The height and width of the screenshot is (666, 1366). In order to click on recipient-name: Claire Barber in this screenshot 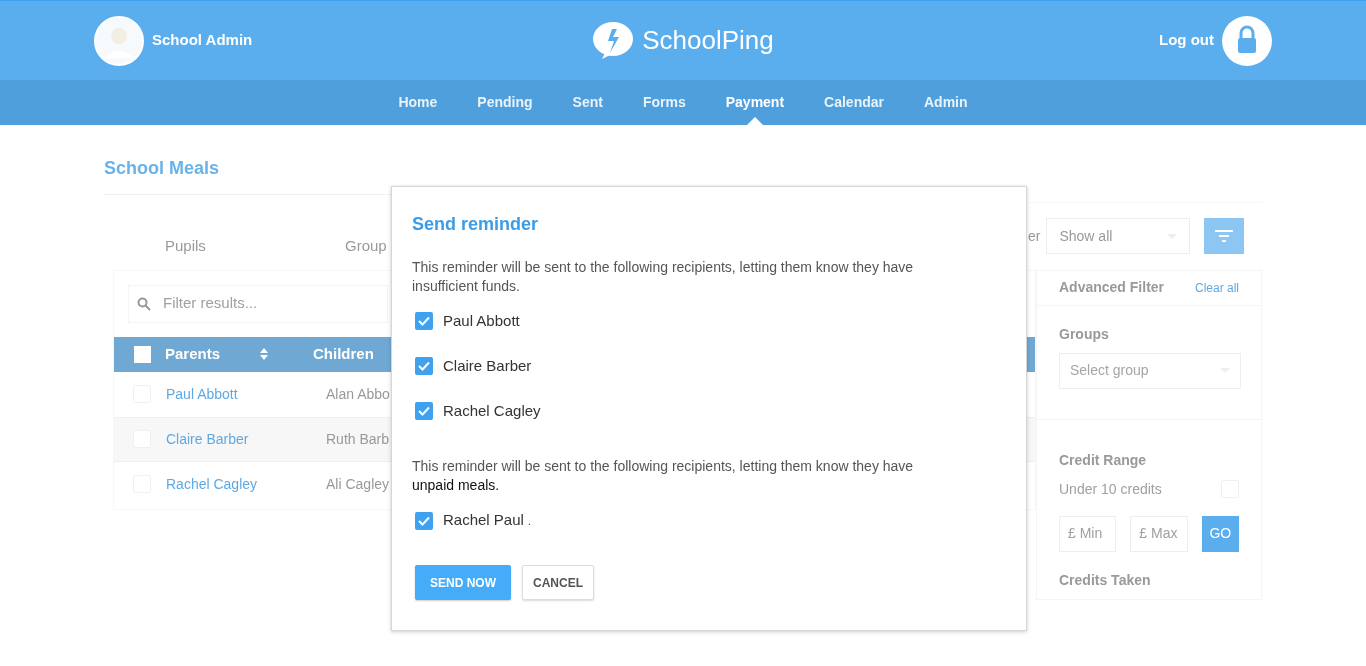, I will do `click(487, 366)`.